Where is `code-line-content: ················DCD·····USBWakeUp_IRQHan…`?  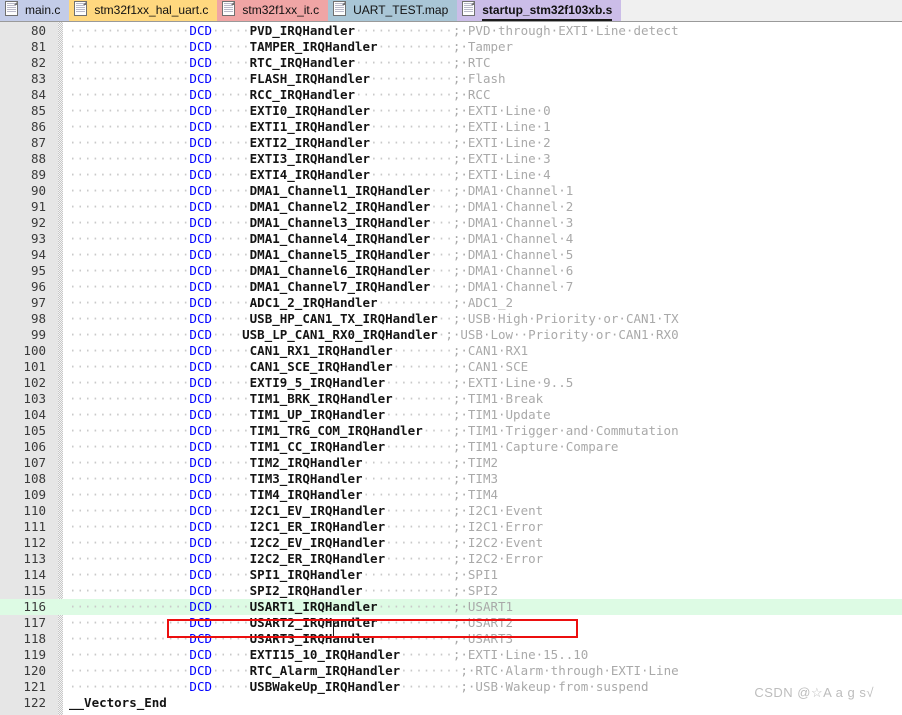 code-line-content: ················DCD·····USBWakeUp_IRQHan… is located at coordinates (350, 687).